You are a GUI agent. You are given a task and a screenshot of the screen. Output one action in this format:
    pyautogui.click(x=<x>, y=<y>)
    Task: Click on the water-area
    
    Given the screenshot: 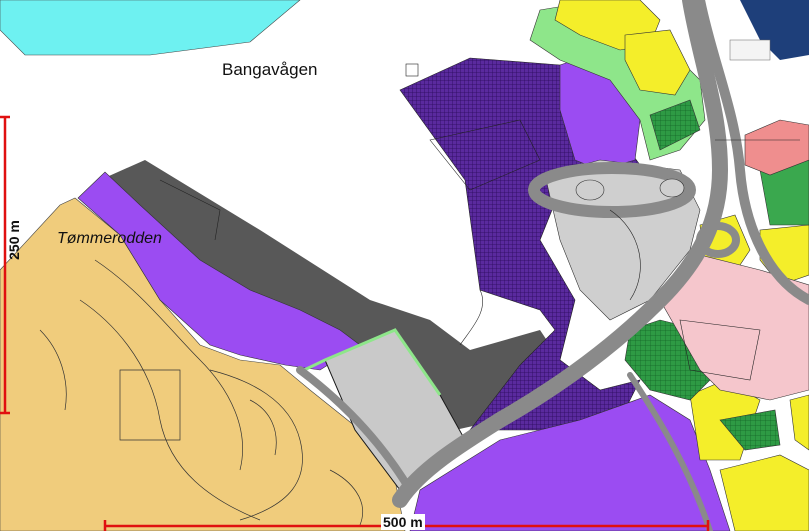 What is the action you would take?
    pyautogui.click(x=150, y=28)
    